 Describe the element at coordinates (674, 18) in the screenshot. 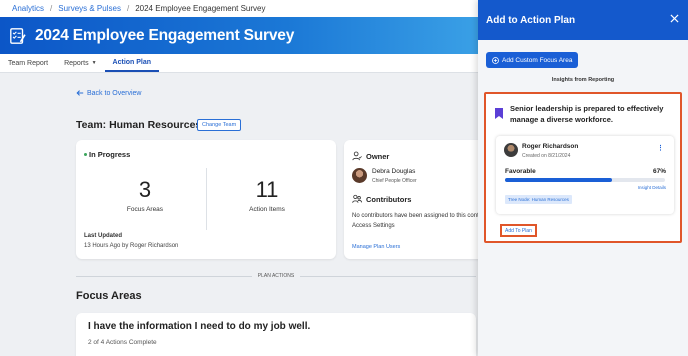

I see `close-icon` at that location.